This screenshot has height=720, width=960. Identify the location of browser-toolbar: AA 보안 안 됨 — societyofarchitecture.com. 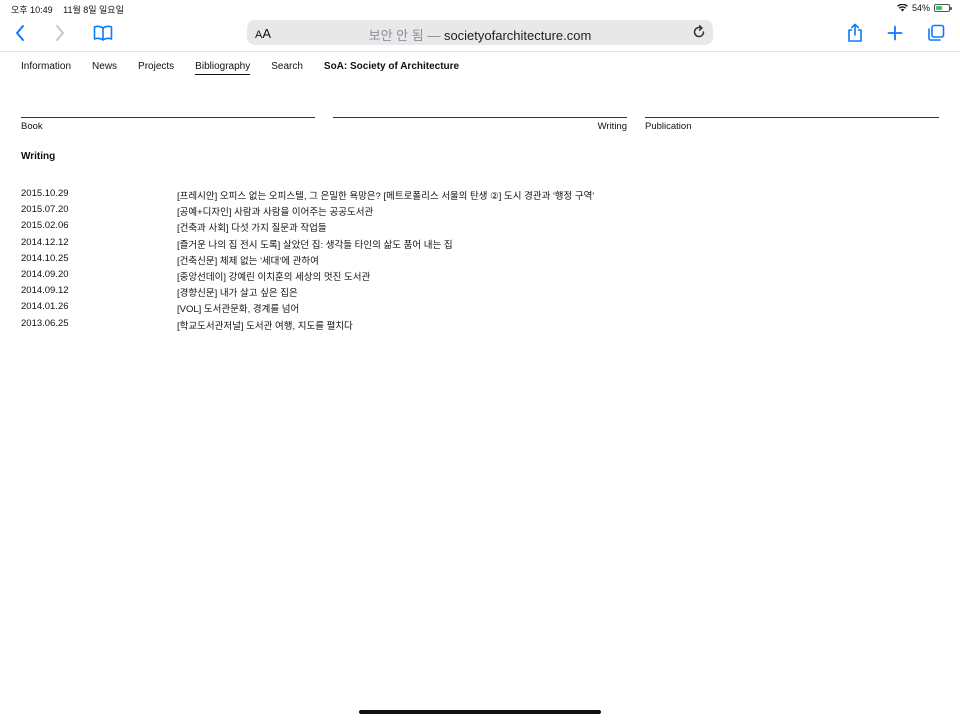
(480, 34).